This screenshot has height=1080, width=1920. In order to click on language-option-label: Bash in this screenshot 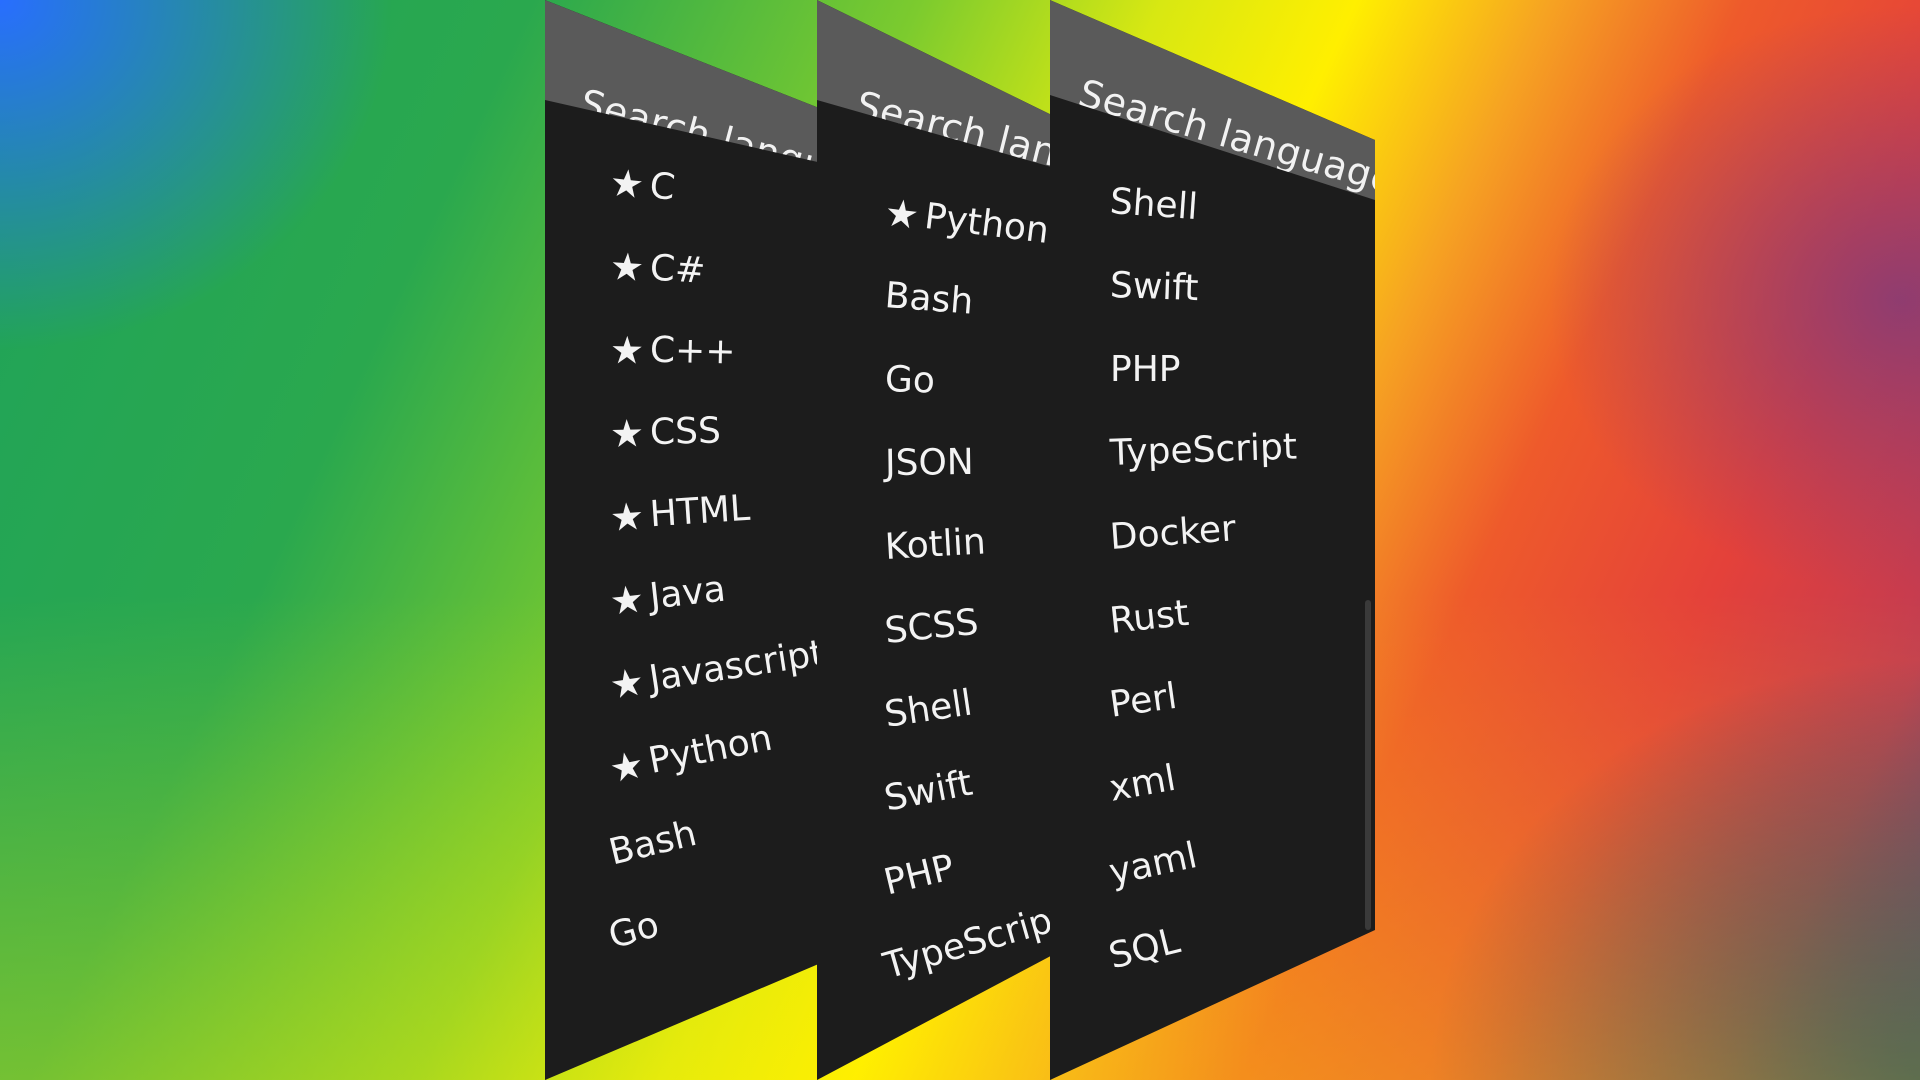, I will do `click(929, 299)`.